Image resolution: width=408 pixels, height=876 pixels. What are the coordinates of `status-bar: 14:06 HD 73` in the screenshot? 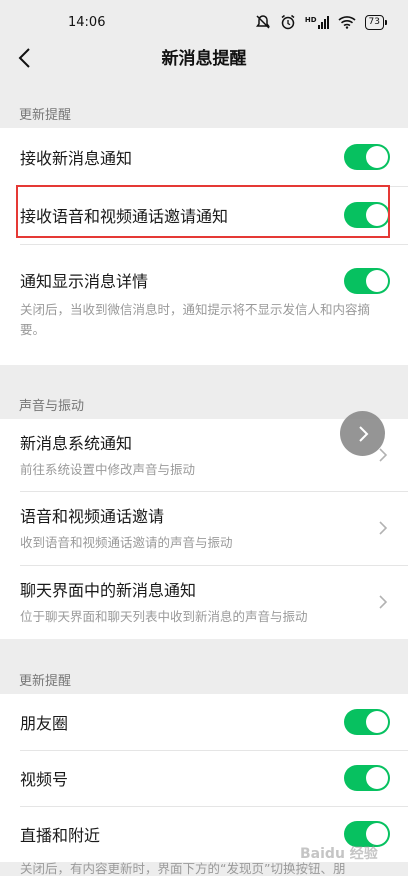 It's located at (204, 22).